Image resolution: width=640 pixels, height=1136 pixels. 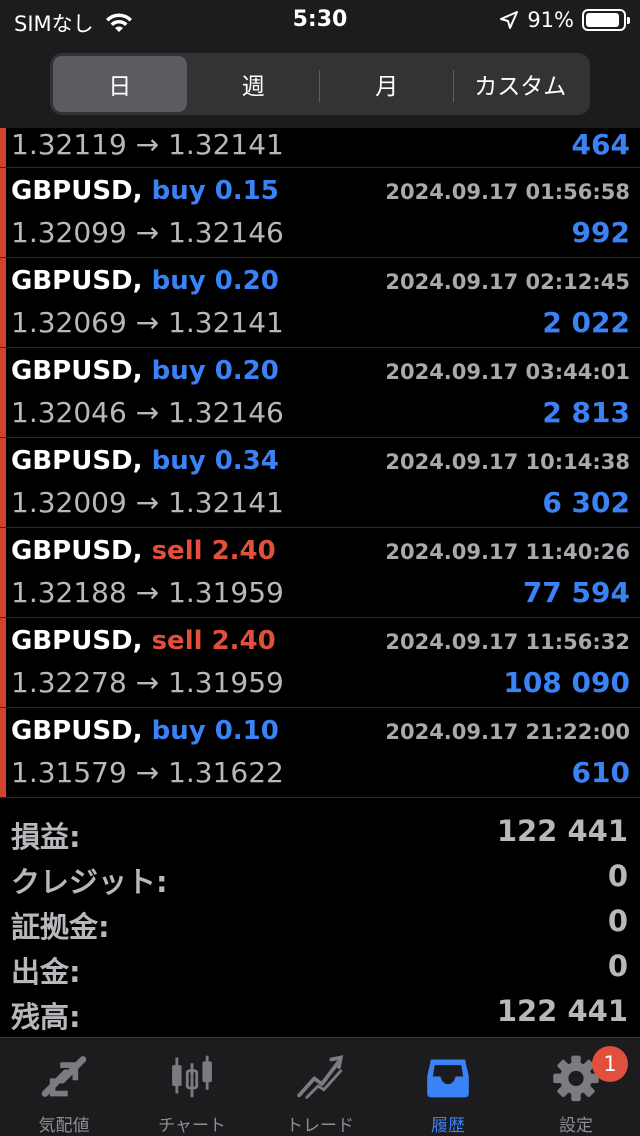 What do you see at coordinates (69, 502) in the screenshot?
I see `open-price: 1.32009` at bounding box center [69, 502].